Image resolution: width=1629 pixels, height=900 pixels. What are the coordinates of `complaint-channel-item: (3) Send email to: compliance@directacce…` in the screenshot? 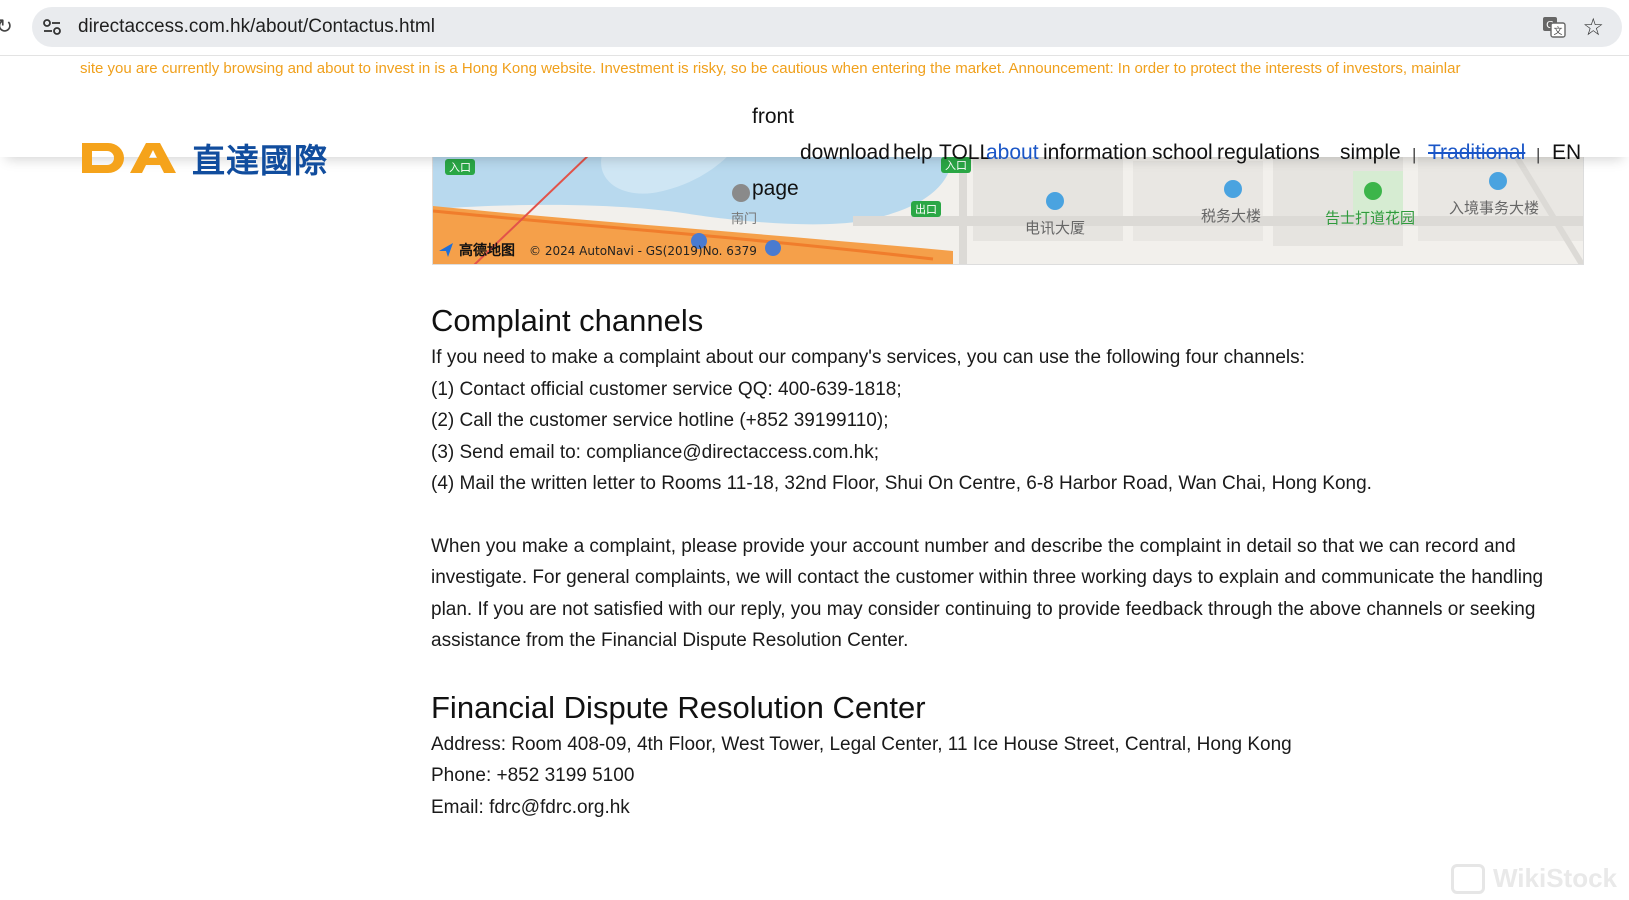 It's located at (655, 452).